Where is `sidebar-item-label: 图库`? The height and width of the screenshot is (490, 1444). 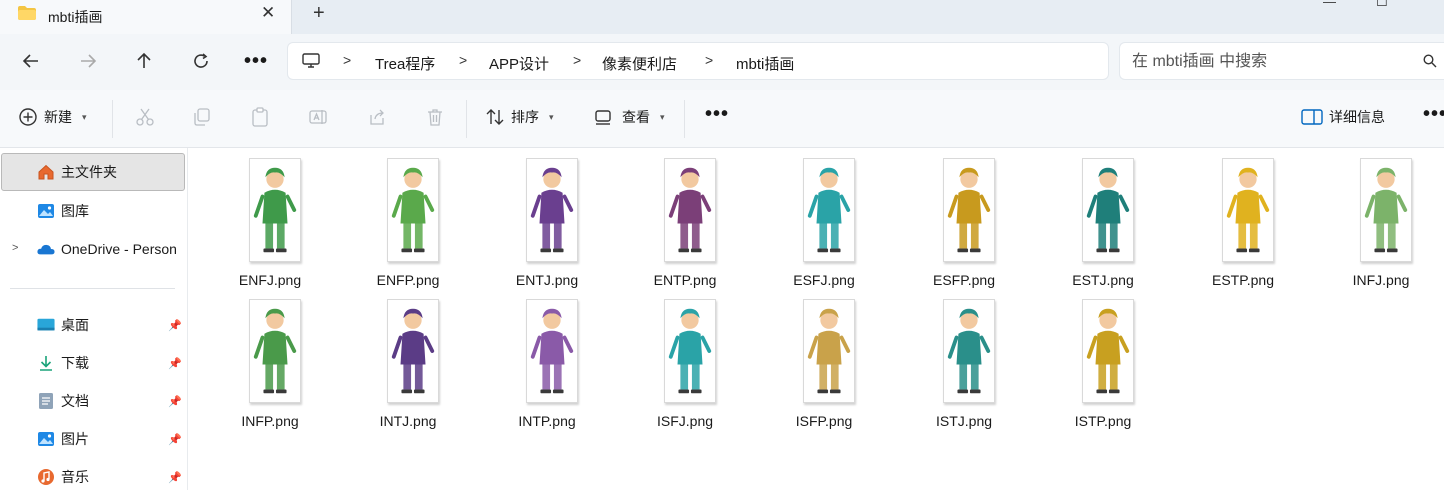 sidebar-item-label: 图库 is located at coordinates (75, 211).